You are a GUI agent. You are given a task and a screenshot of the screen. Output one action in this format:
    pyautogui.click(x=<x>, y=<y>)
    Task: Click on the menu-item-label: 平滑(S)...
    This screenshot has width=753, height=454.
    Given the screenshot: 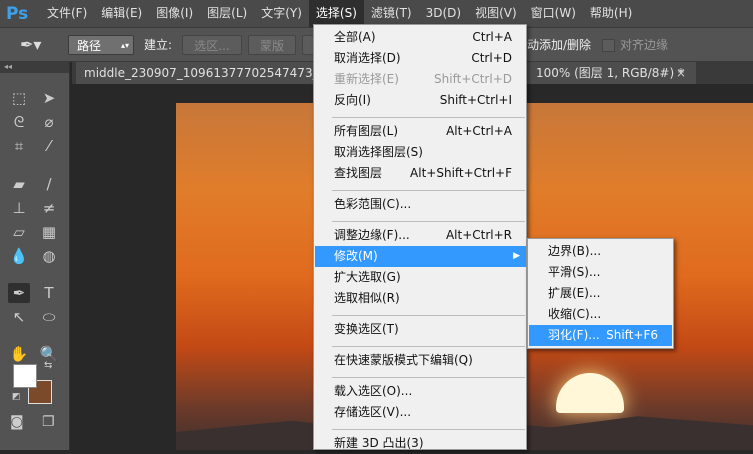 What is the action you would take?
    pyautogui.click(x=574, y=272)
    